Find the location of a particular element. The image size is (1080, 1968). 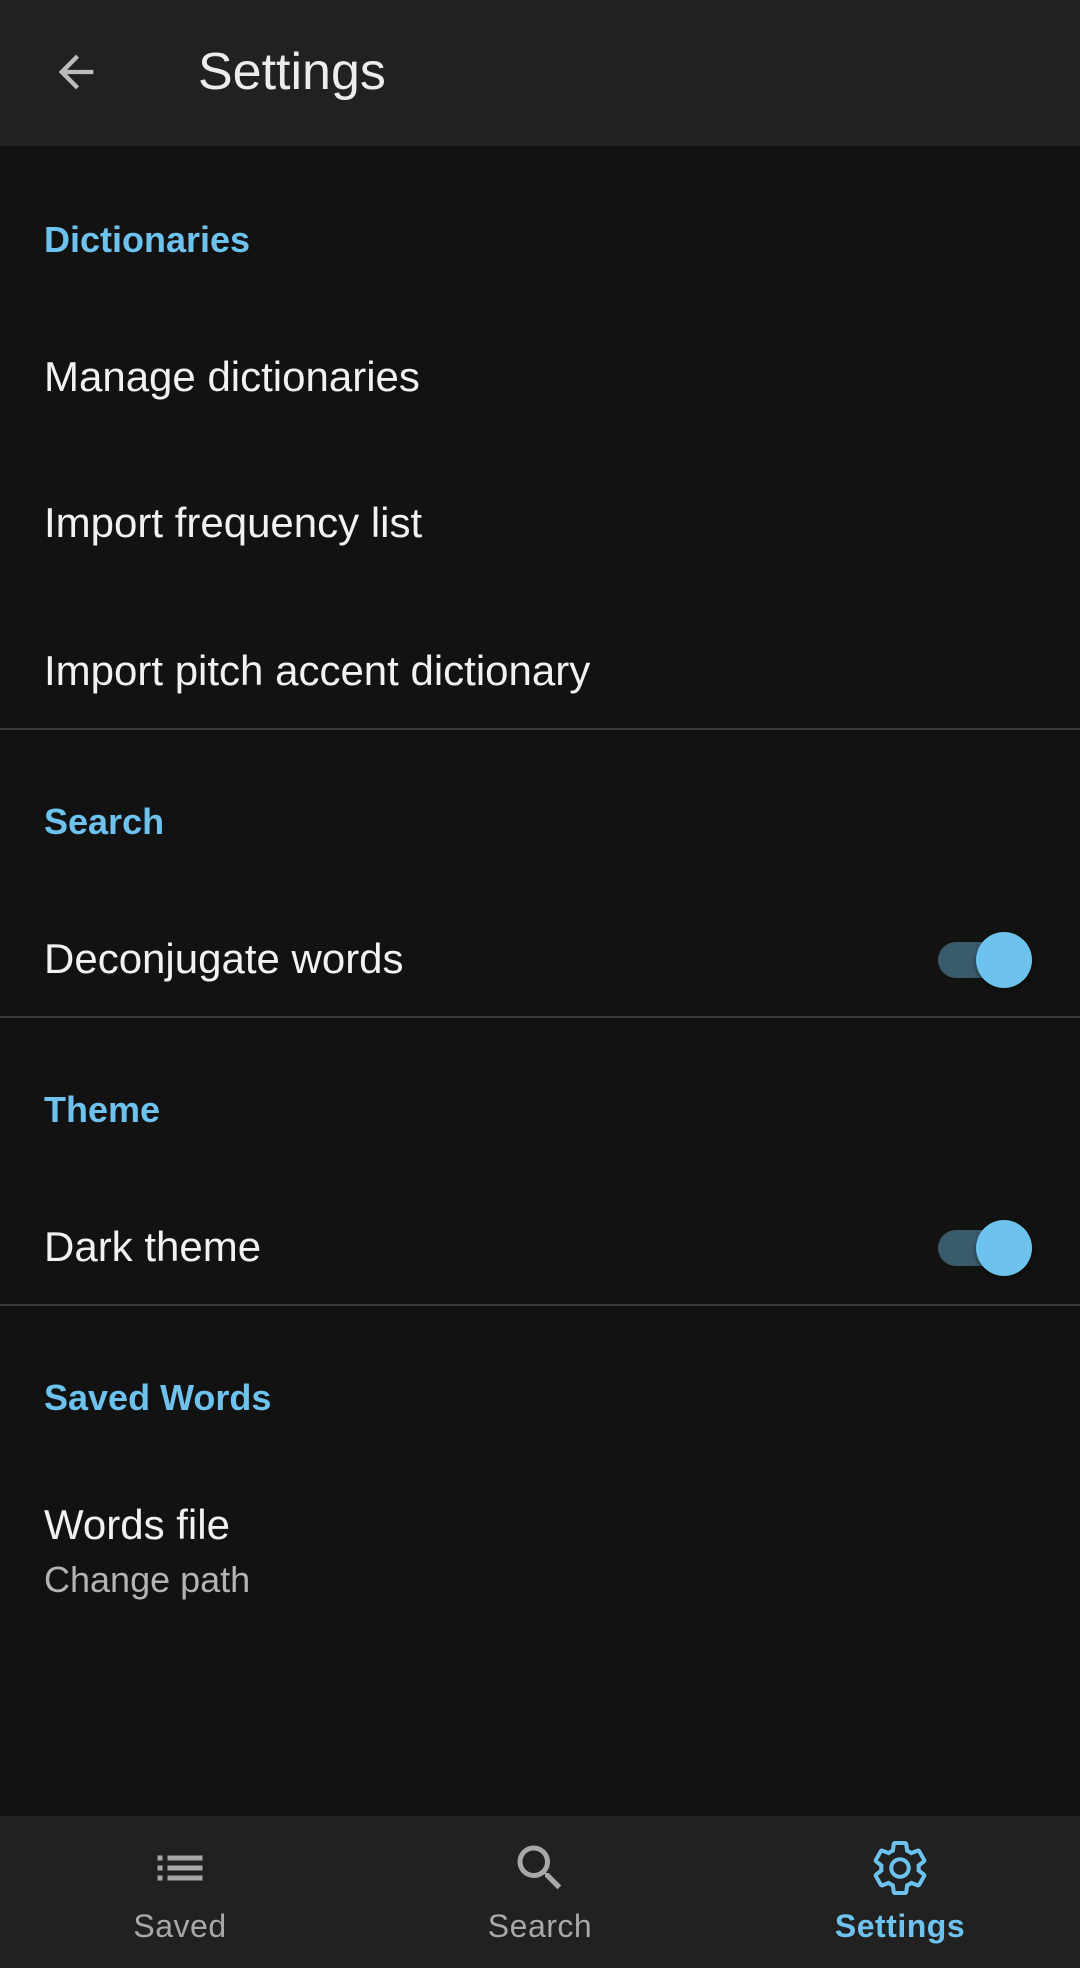

nav-label: Saved is located at coordinates (180, 1926).